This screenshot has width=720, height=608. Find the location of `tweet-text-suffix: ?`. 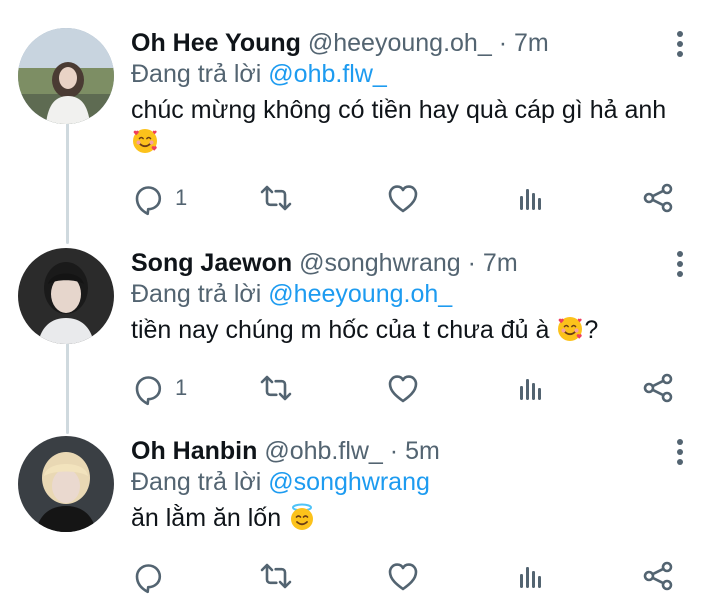

tweet-text-suffix: ? is located at coordinates (591, 330).